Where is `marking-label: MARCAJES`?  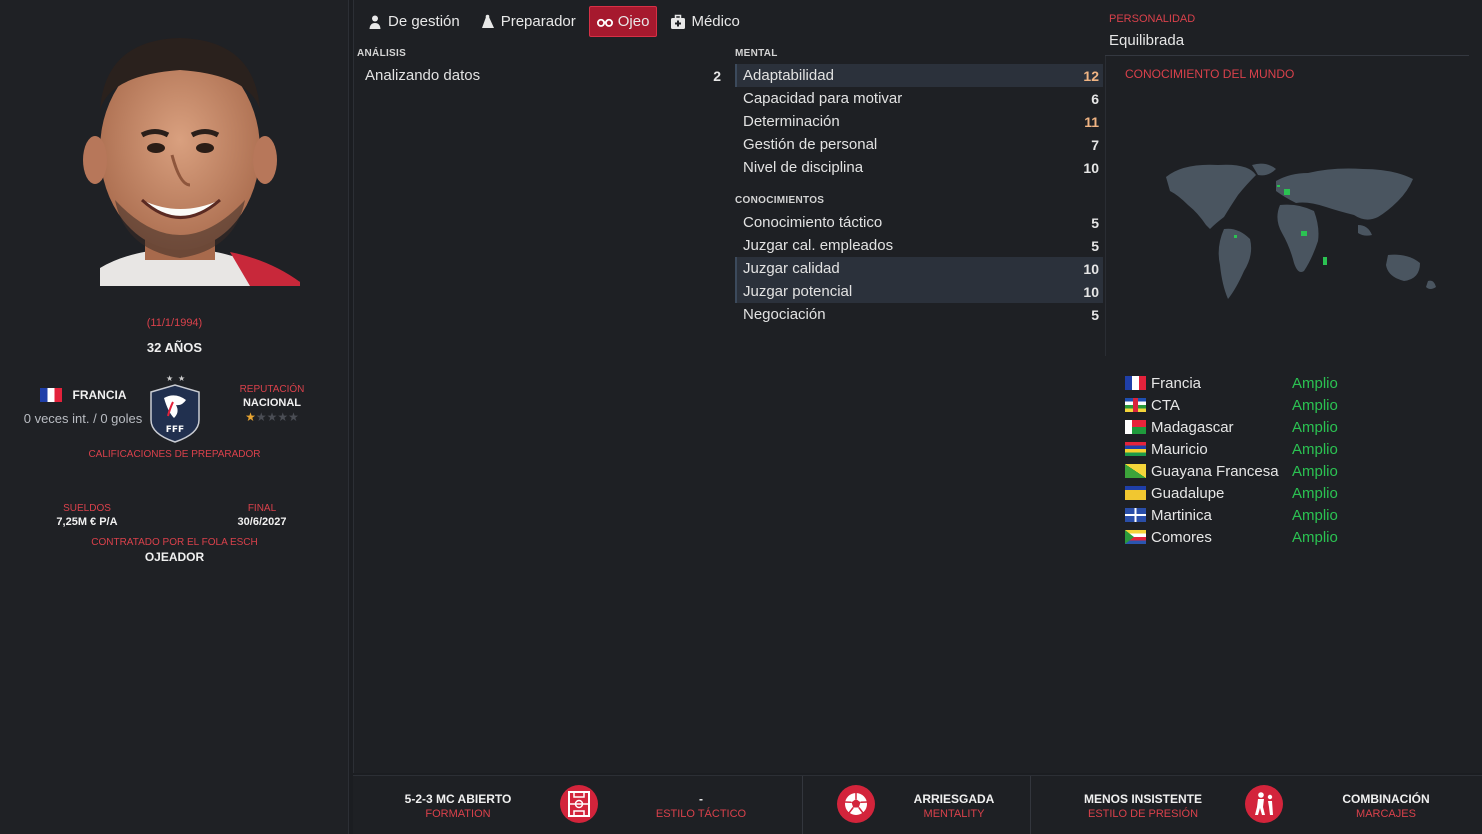
marking-label: MARCAJES is located at coordinates (1386, 814).